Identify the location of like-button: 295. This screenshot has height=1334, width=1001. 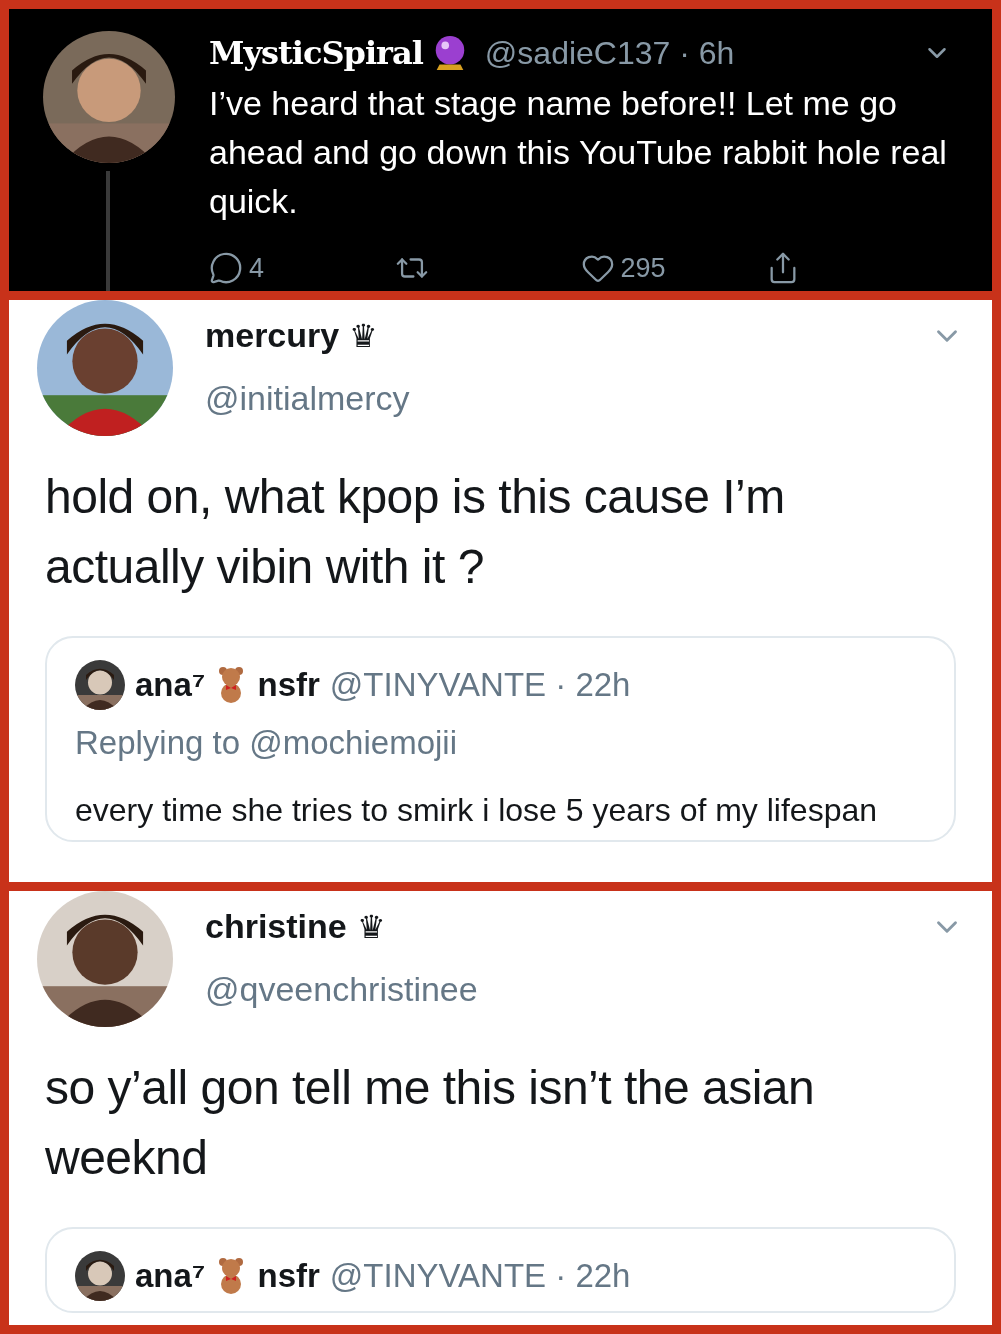
(673, 268).